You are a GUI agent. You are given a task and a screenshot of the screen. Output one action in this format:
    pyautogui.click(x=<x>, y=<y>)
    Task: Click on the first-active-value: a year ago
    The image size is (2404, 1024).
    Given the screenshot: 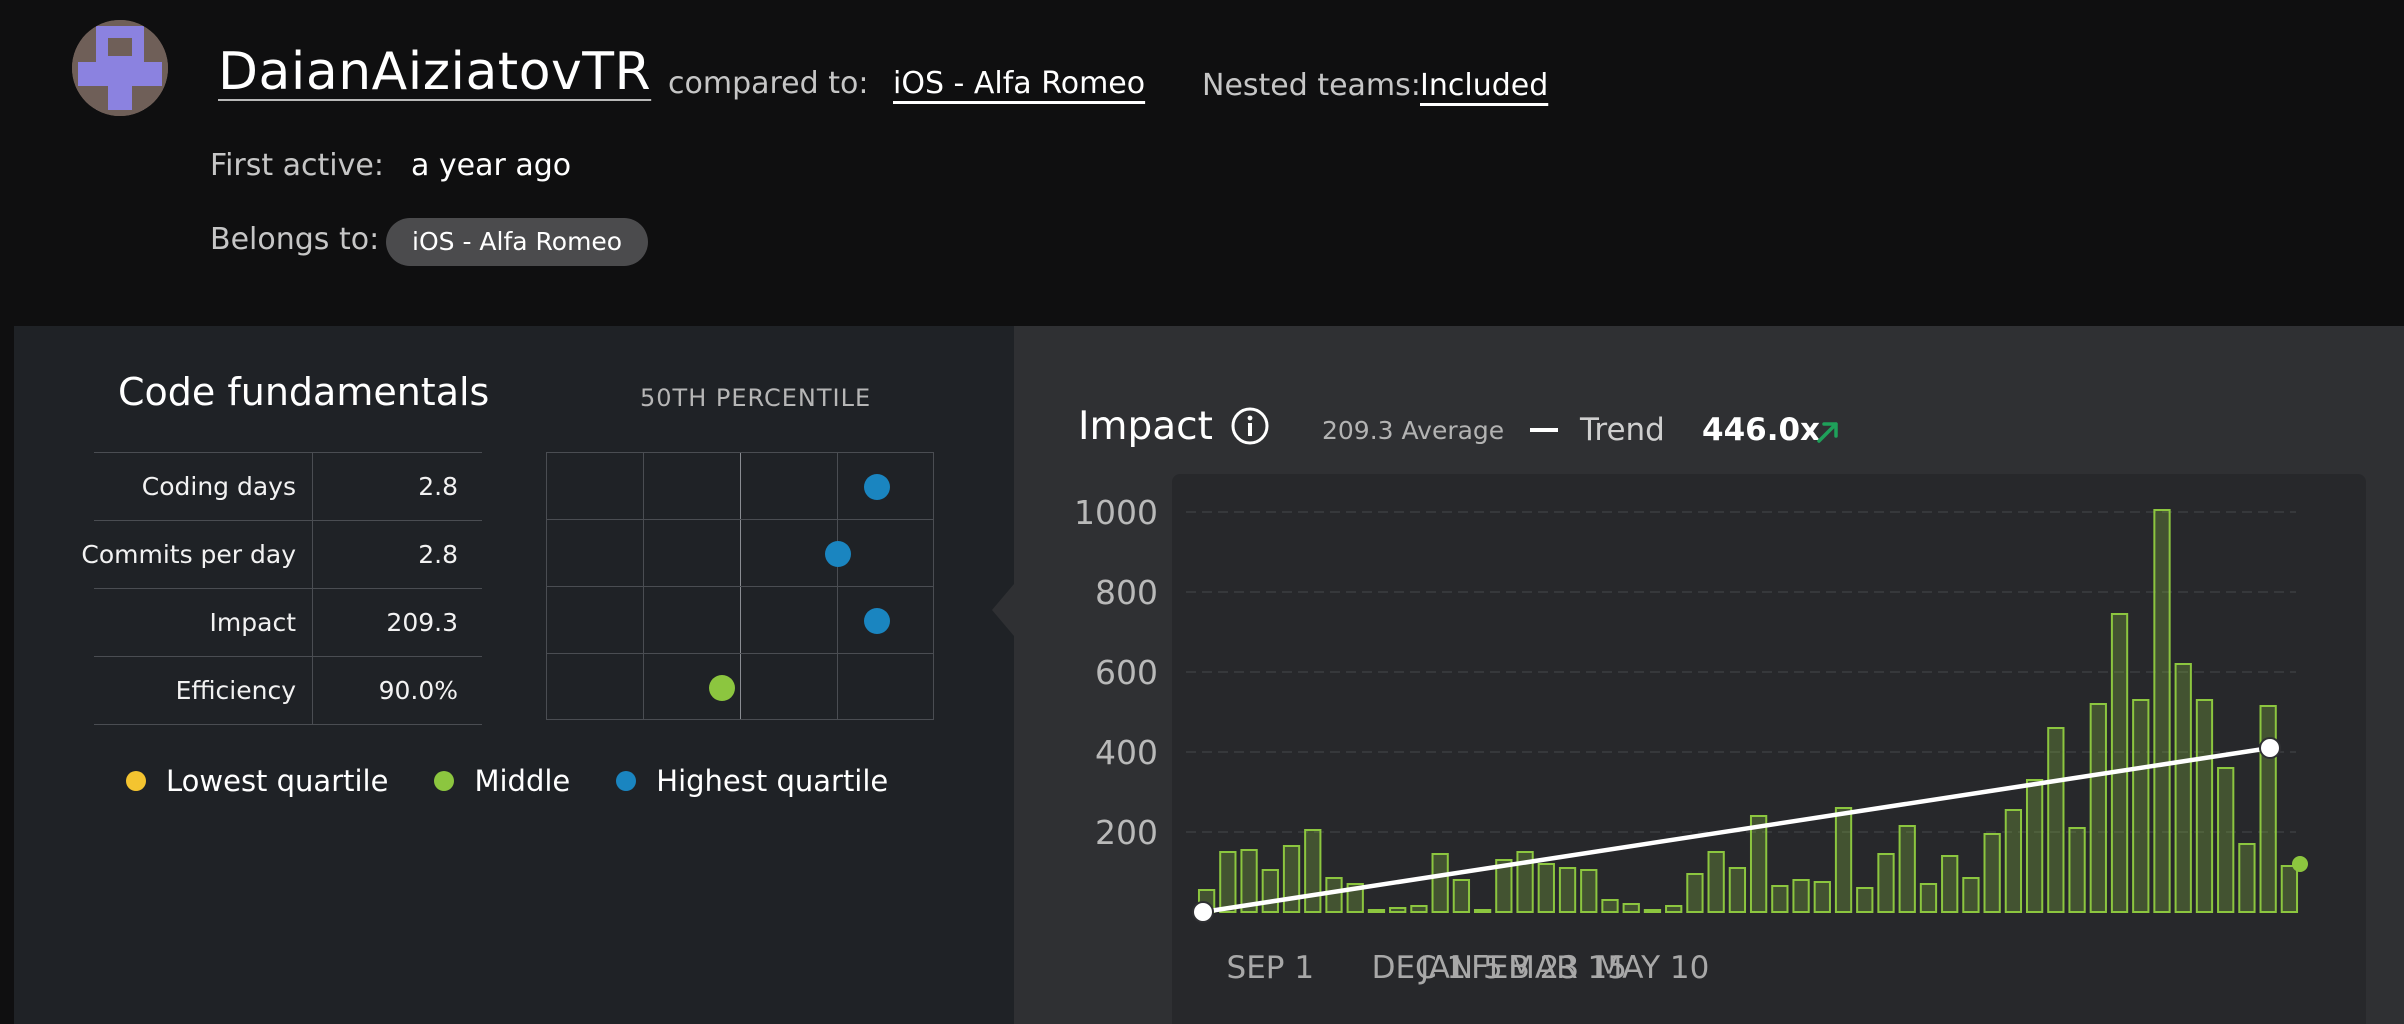 What is the action you would take?
    pyautogui.click(x=491, y=165)
    